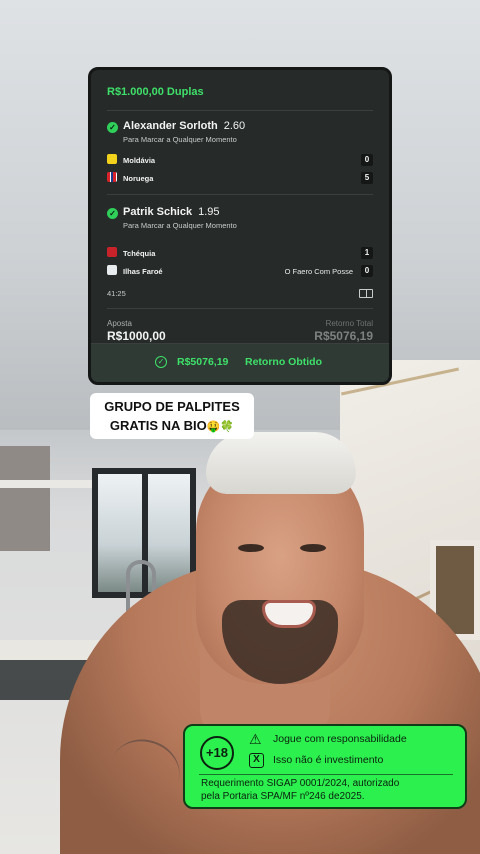 The height and width of the screenshot is (854, 480). Describe the element at coordinates (155, 92) in the screenshot. I see `bet-title: R$1.000,00 Duplas` at that location.